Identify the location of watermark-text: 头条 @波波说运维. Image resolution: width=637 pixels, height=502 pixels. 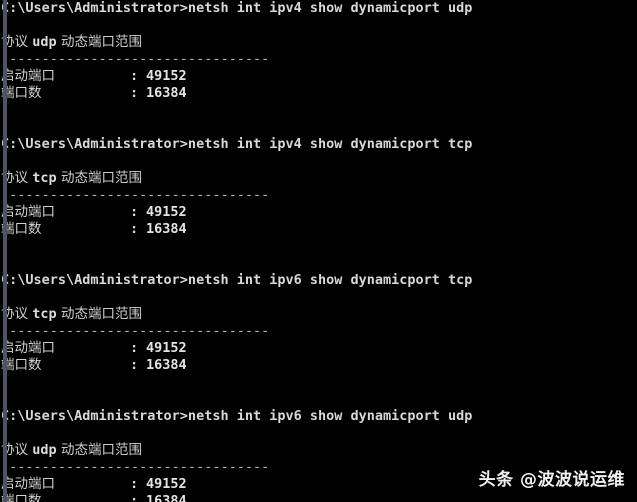
(551, 480).